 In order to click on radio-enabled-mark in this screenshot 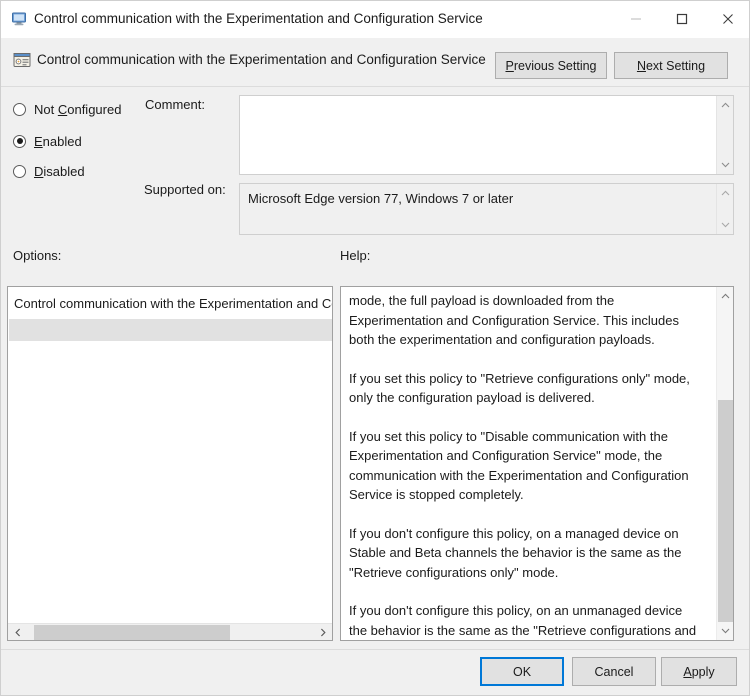, I will do `click(19, 141)`.